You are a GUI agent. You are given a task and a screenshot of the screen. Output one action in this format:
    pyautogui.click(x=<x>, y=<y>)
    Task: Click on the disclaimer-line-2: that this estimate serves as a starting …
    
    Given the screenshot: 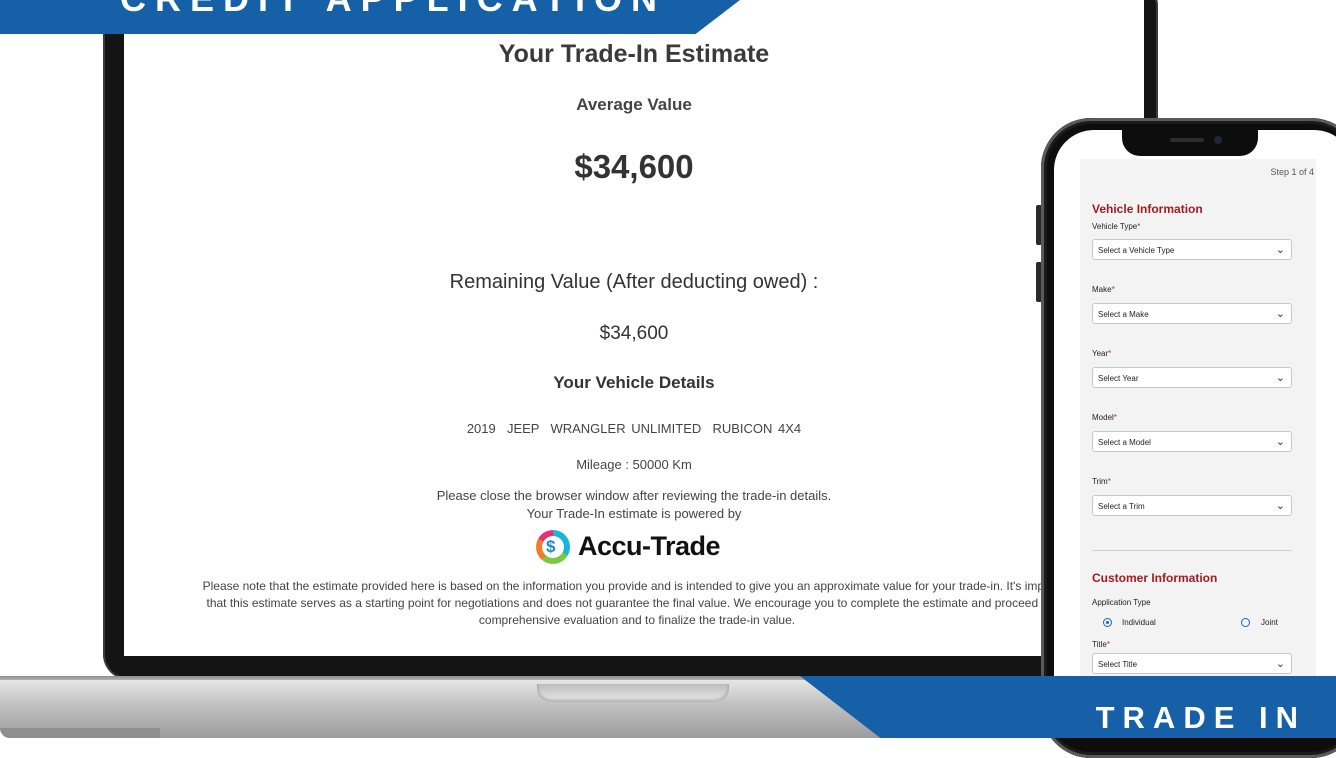 What is the action you would take?
    pyautogui.click(x=637, y=603)
    